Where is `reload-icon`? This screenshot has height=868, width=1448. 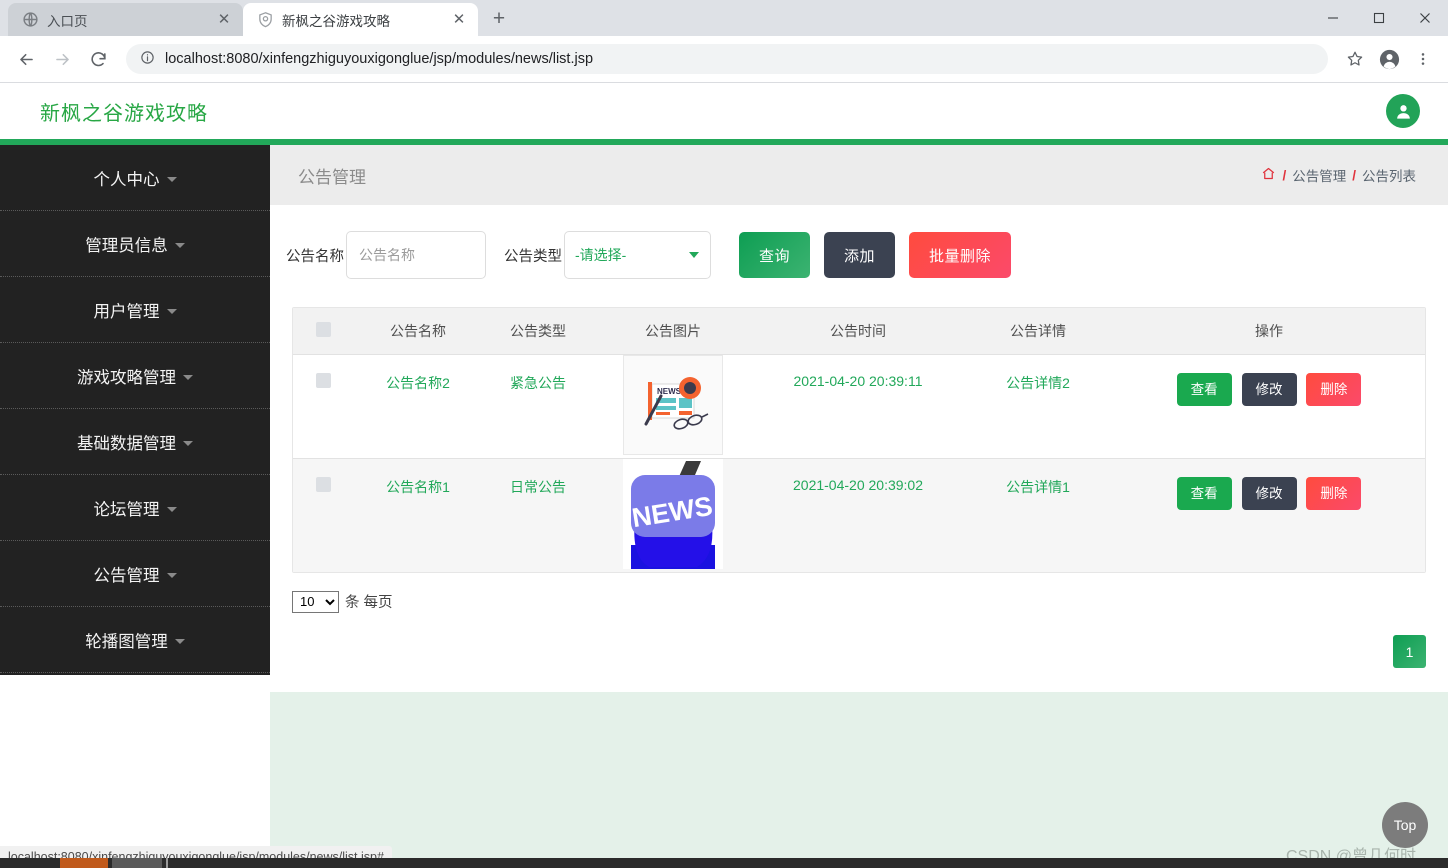
reload-icon is located at coordinates (98, 59).